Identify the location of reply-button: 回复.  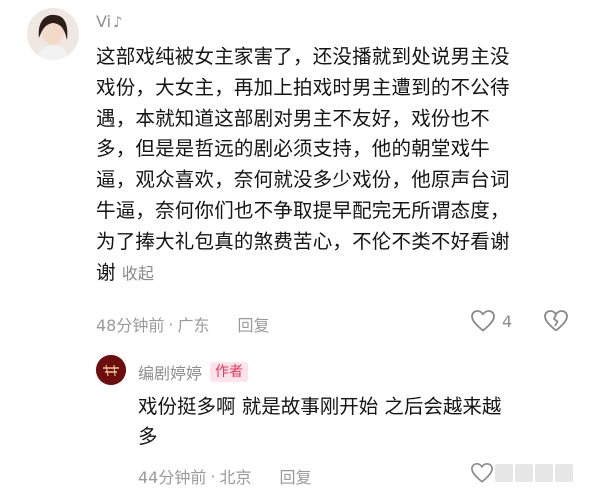
(253, 324).